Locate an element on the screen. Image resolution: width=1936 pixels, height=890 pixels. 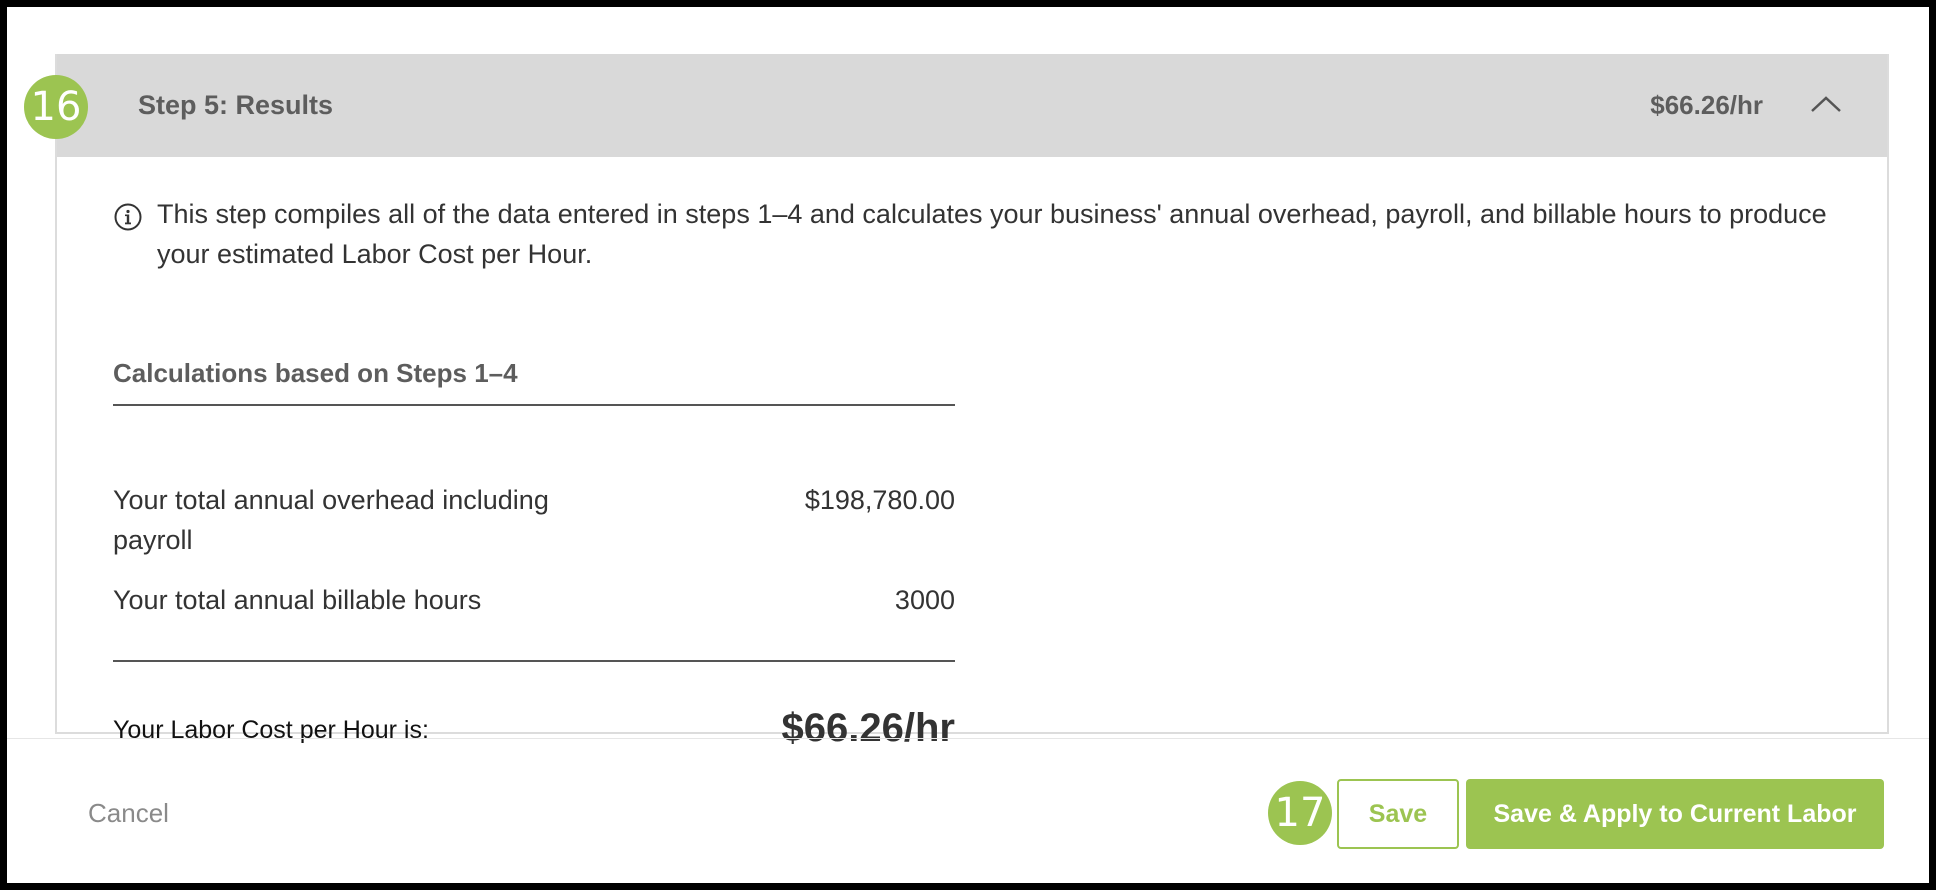
calc-row-value: 3000 is located at coordinates (924, 600).